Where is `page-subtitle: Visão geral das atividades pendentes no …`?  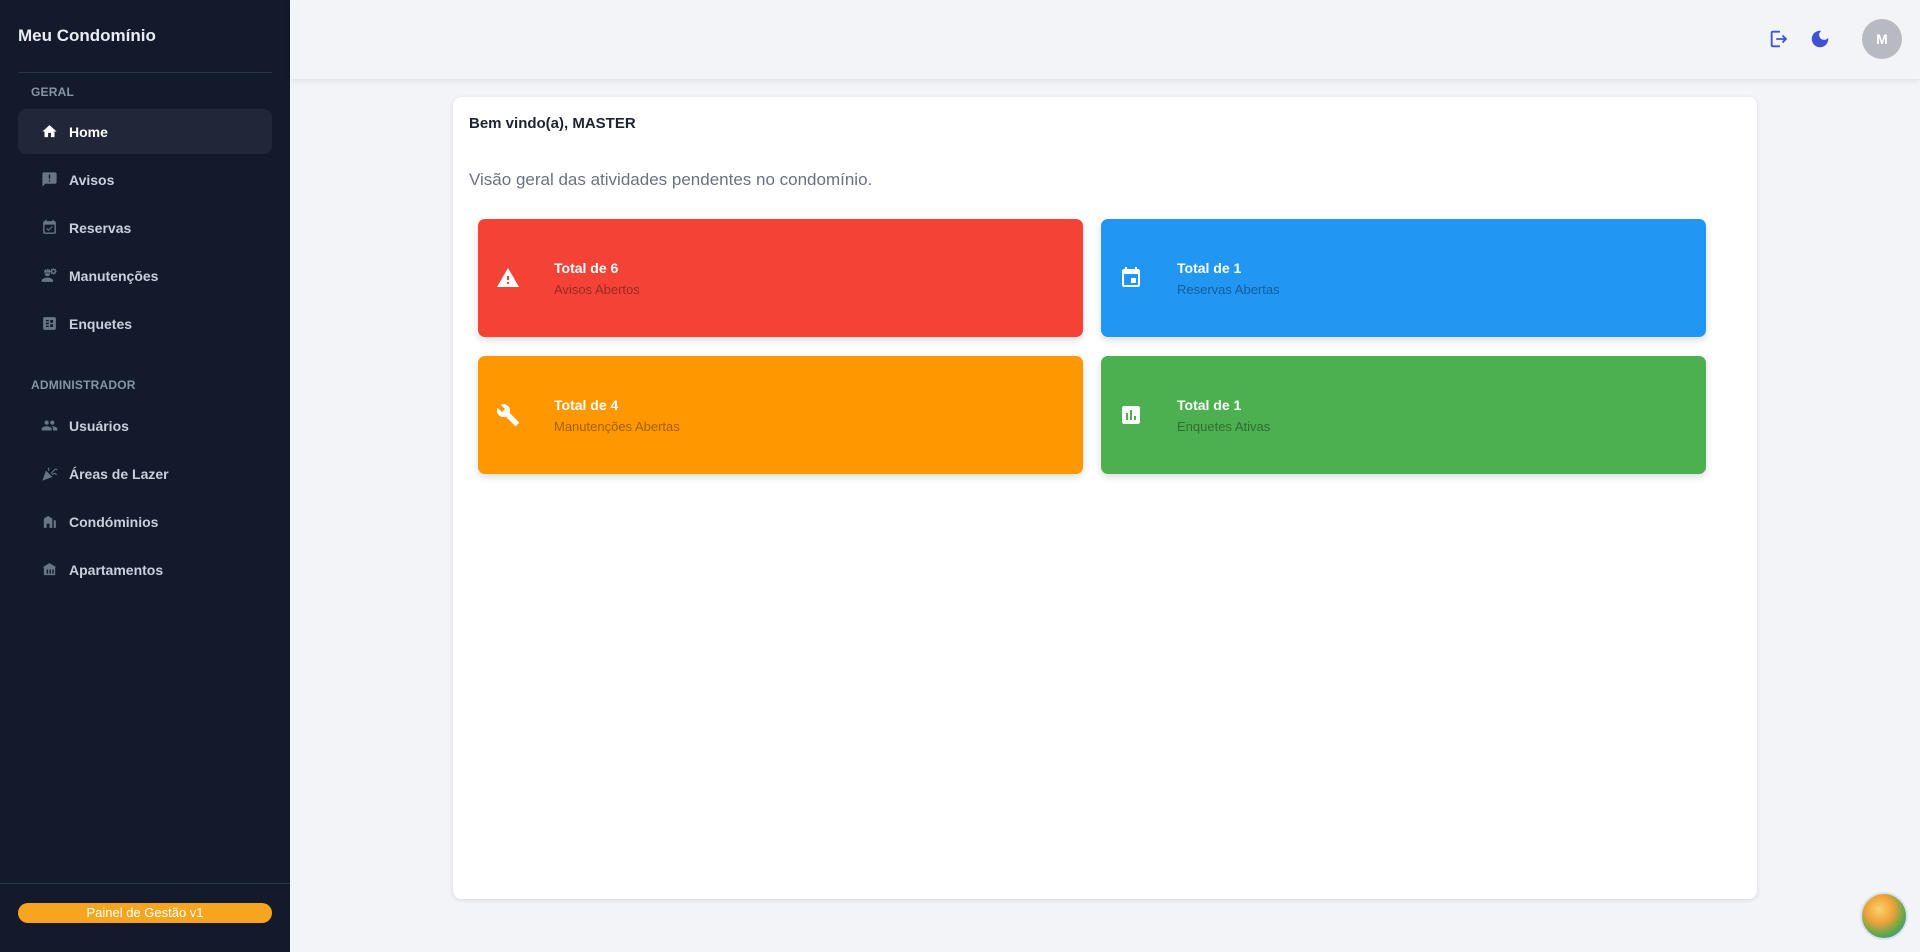 page-subtitle: Visão geral das atividades pendentes no … is located at coordinates (671, 179).